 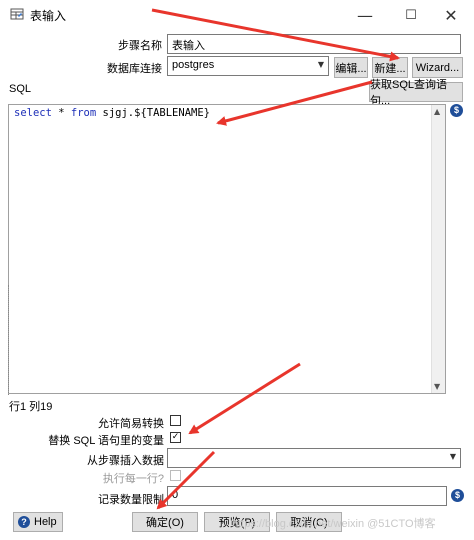 I want to click on sql-scrollbar: ▲ ▼, so click(x=438, y=249).